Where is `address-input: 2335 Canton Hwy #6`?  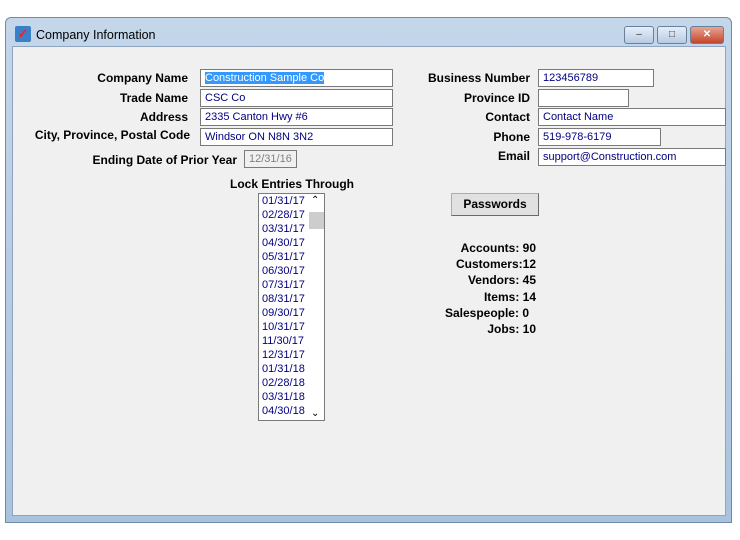
address-input: 2335 Canton Hwy #6 is located at coordinates (296, 117).